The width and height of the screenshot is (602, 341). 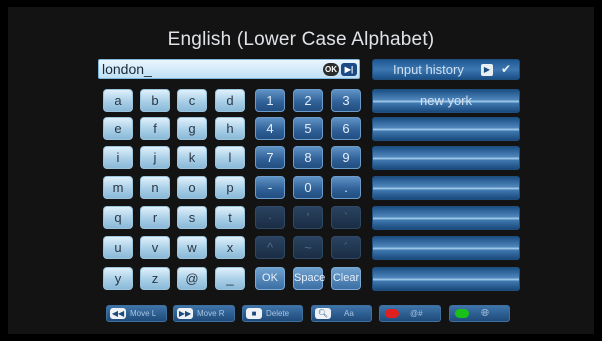 I want to click on key-1-1: f, so click(x=155, y=128).